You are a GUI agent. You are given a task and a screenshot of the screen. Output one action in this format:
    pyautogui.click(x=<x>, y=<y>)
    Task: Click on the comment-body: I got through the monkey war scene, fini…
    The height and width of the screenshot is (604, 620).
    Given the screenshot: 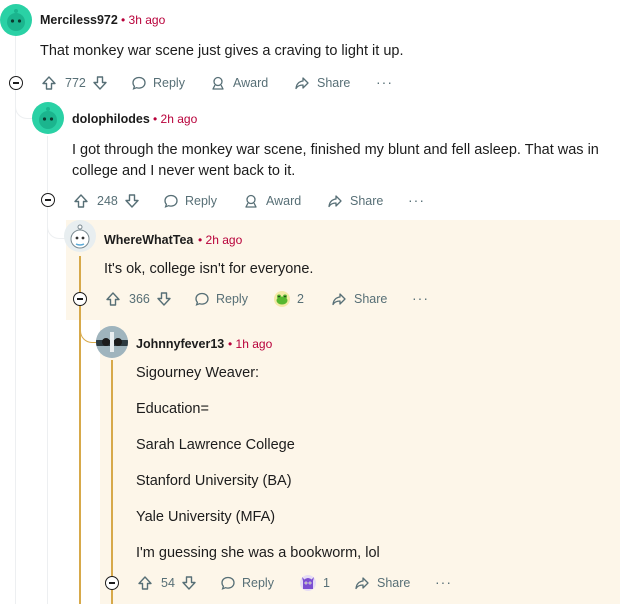 What is the action you would take?
    pyautogui.click(x=335, y=161)
    